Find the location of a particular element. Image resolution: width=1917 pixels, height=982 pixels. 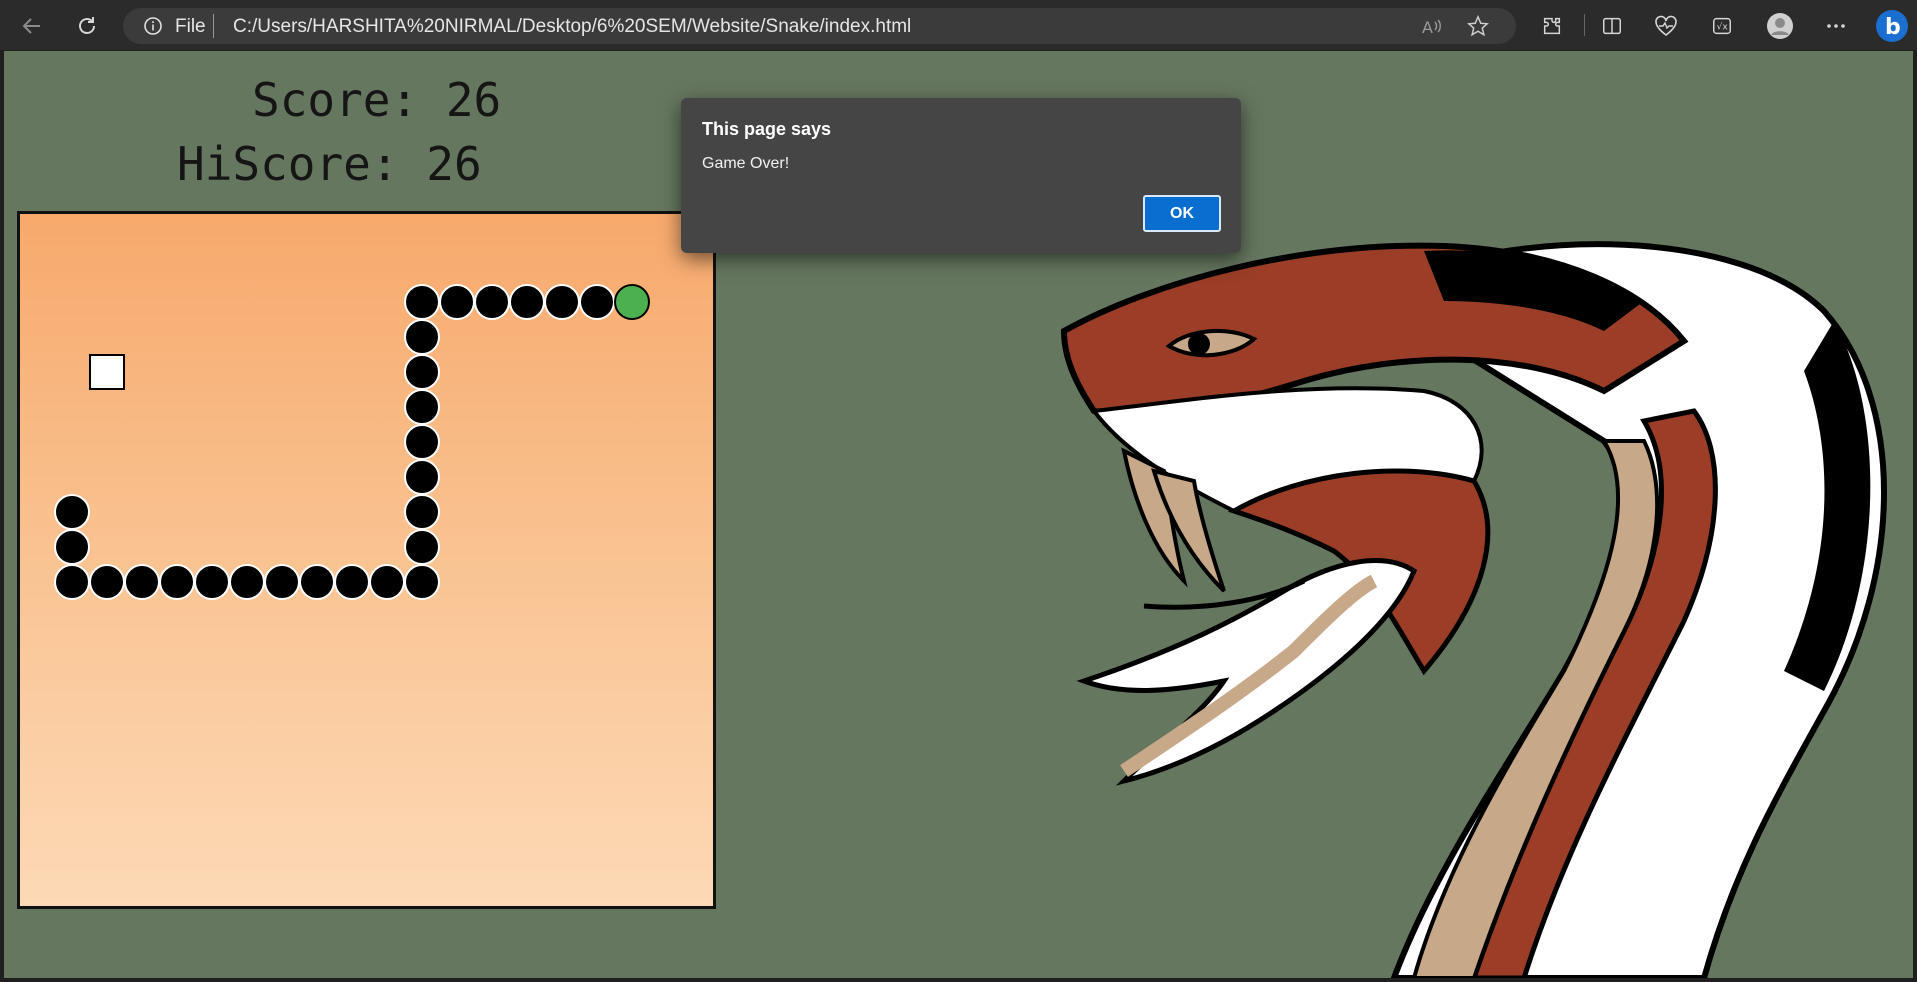

more-options-button is located at coordinates (1836, 26).